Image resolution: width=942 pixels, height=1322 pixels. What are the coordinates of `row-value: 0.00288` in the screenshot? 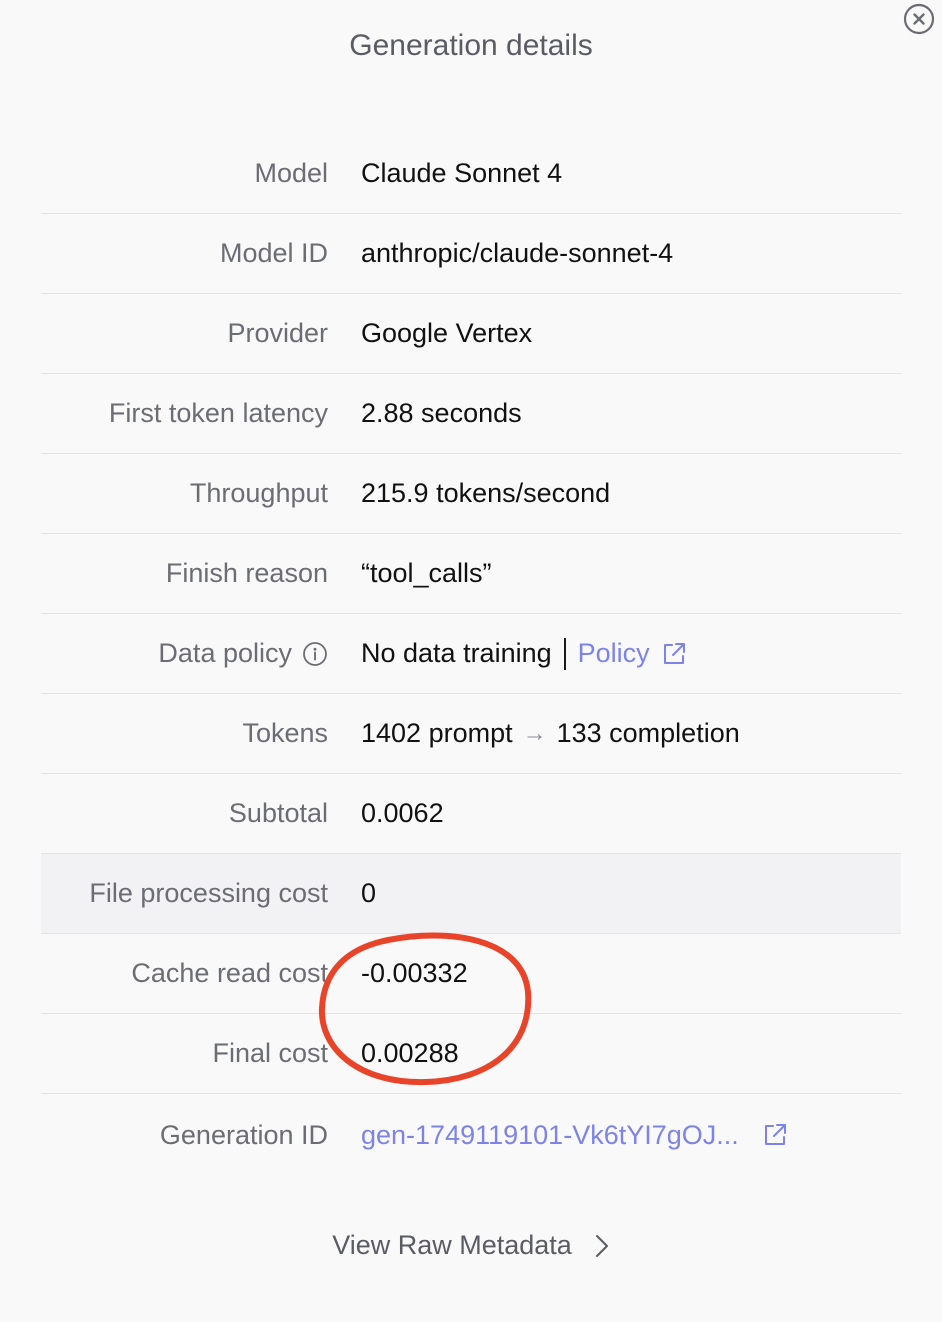 It's located at (410, 1053).